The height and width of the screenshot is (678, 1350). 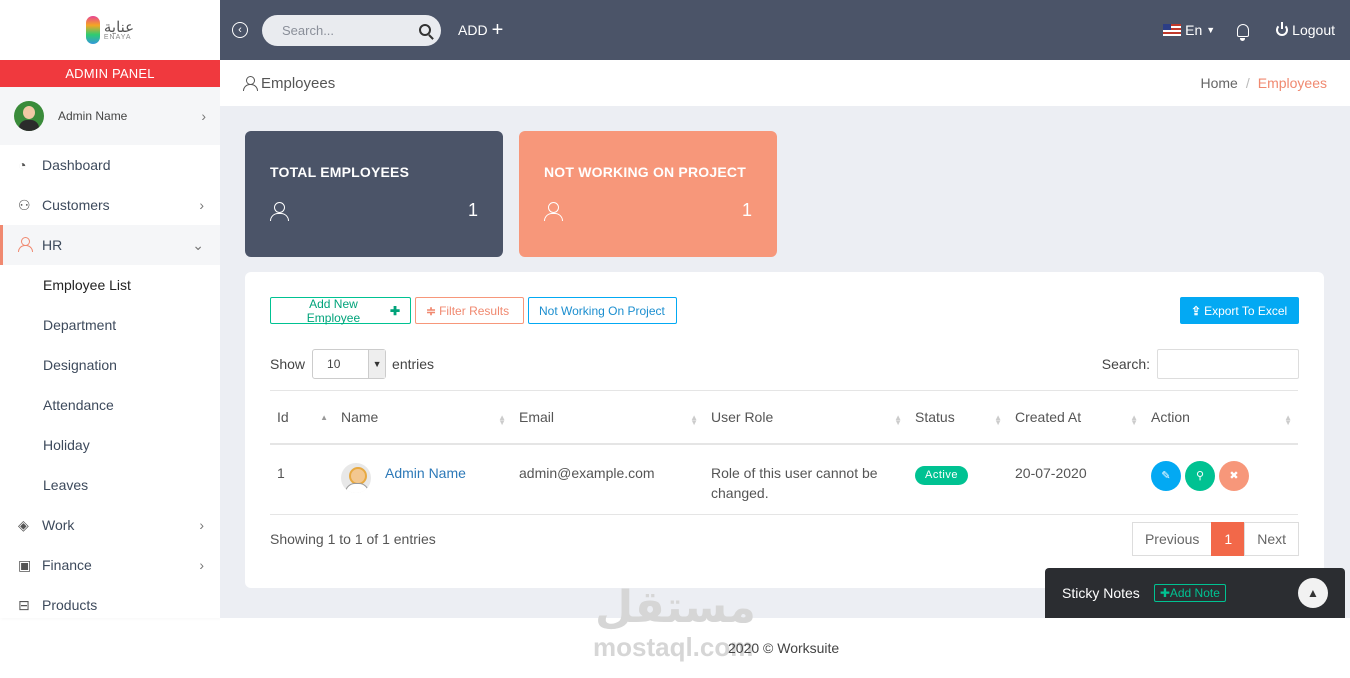 I want to click on sidebar-item-finance: ▣ Finance ›, so click(x=110, y=565).